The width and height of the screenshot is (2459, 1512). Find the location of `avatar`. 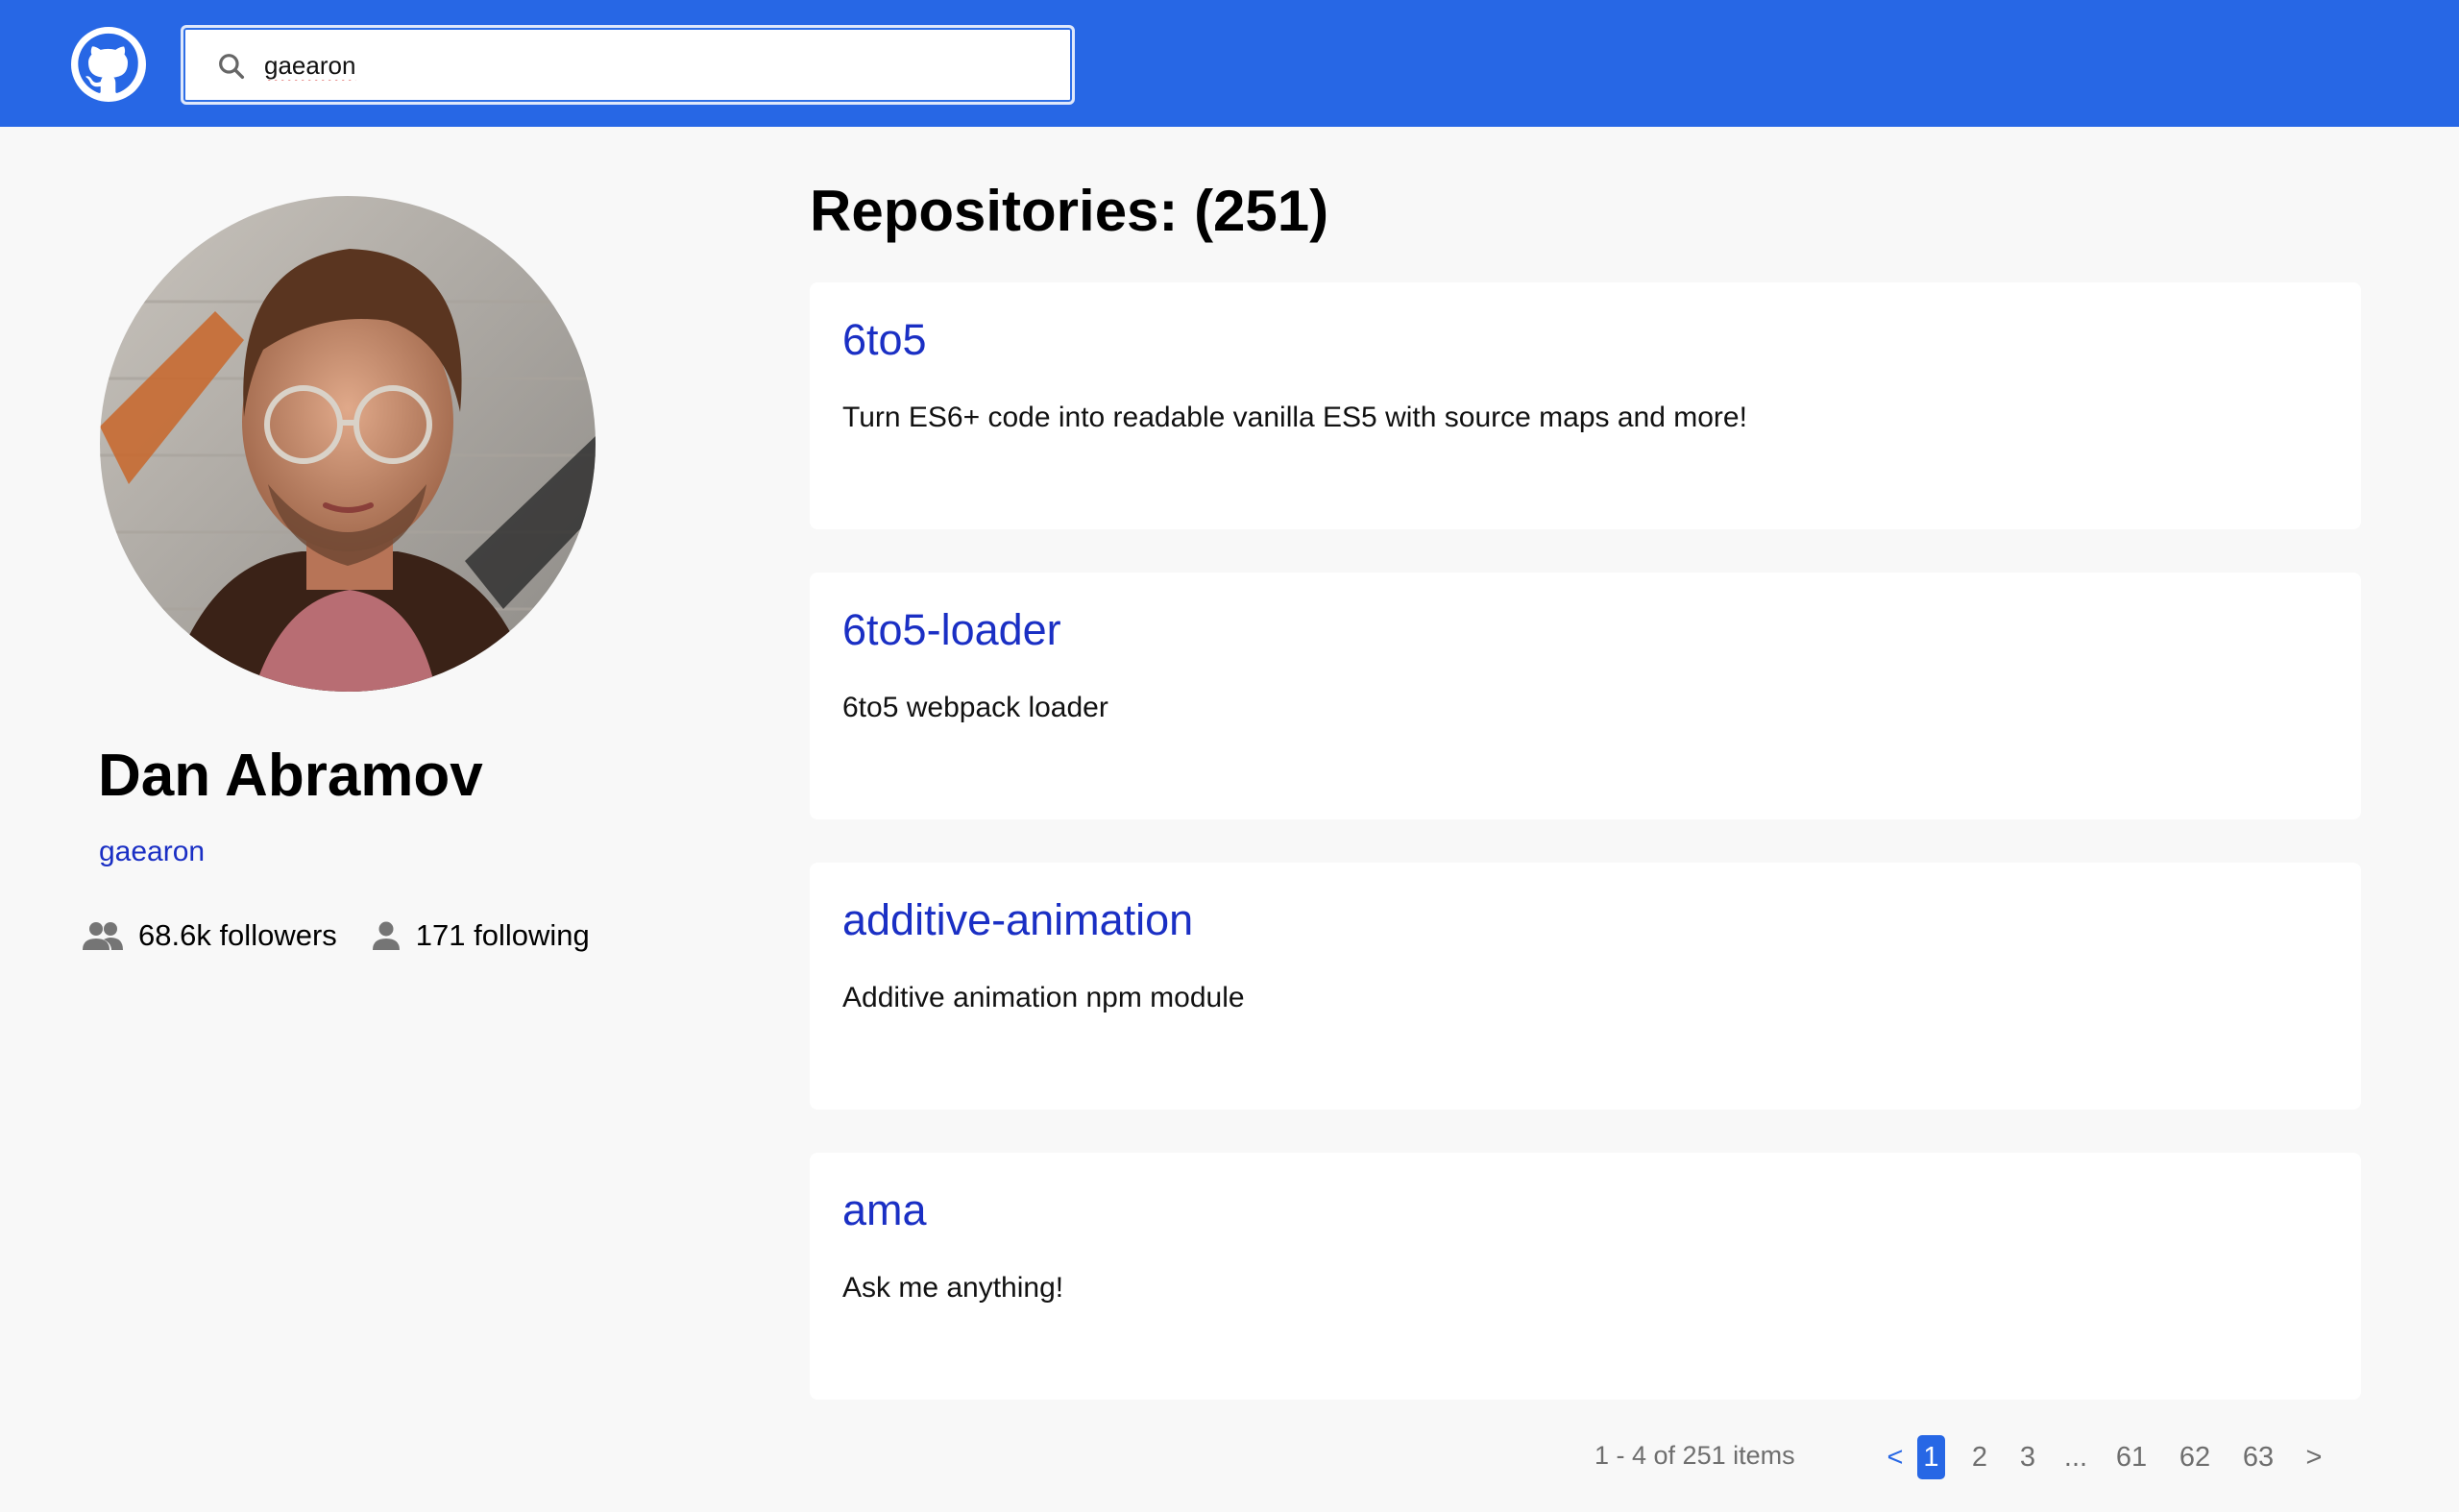

avatar is located at coordinates (348, 444).